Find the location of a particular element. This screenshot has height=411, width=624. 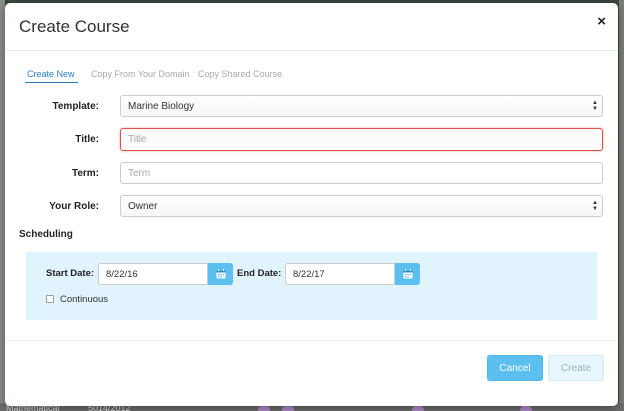

role-value: Owner is located at coordinates (143, 206).